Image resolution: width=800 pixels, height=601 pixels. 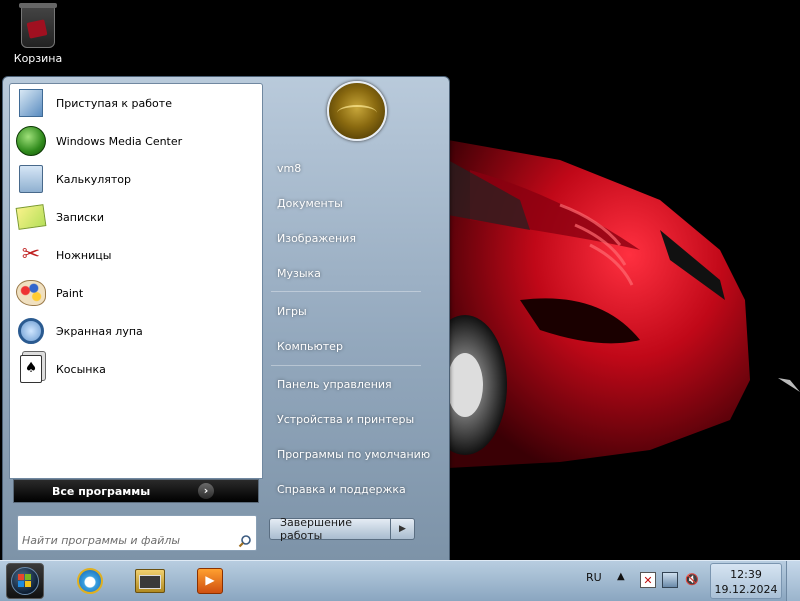 I want to click on program-label: Калькулятор, so click(x=93, y=179).